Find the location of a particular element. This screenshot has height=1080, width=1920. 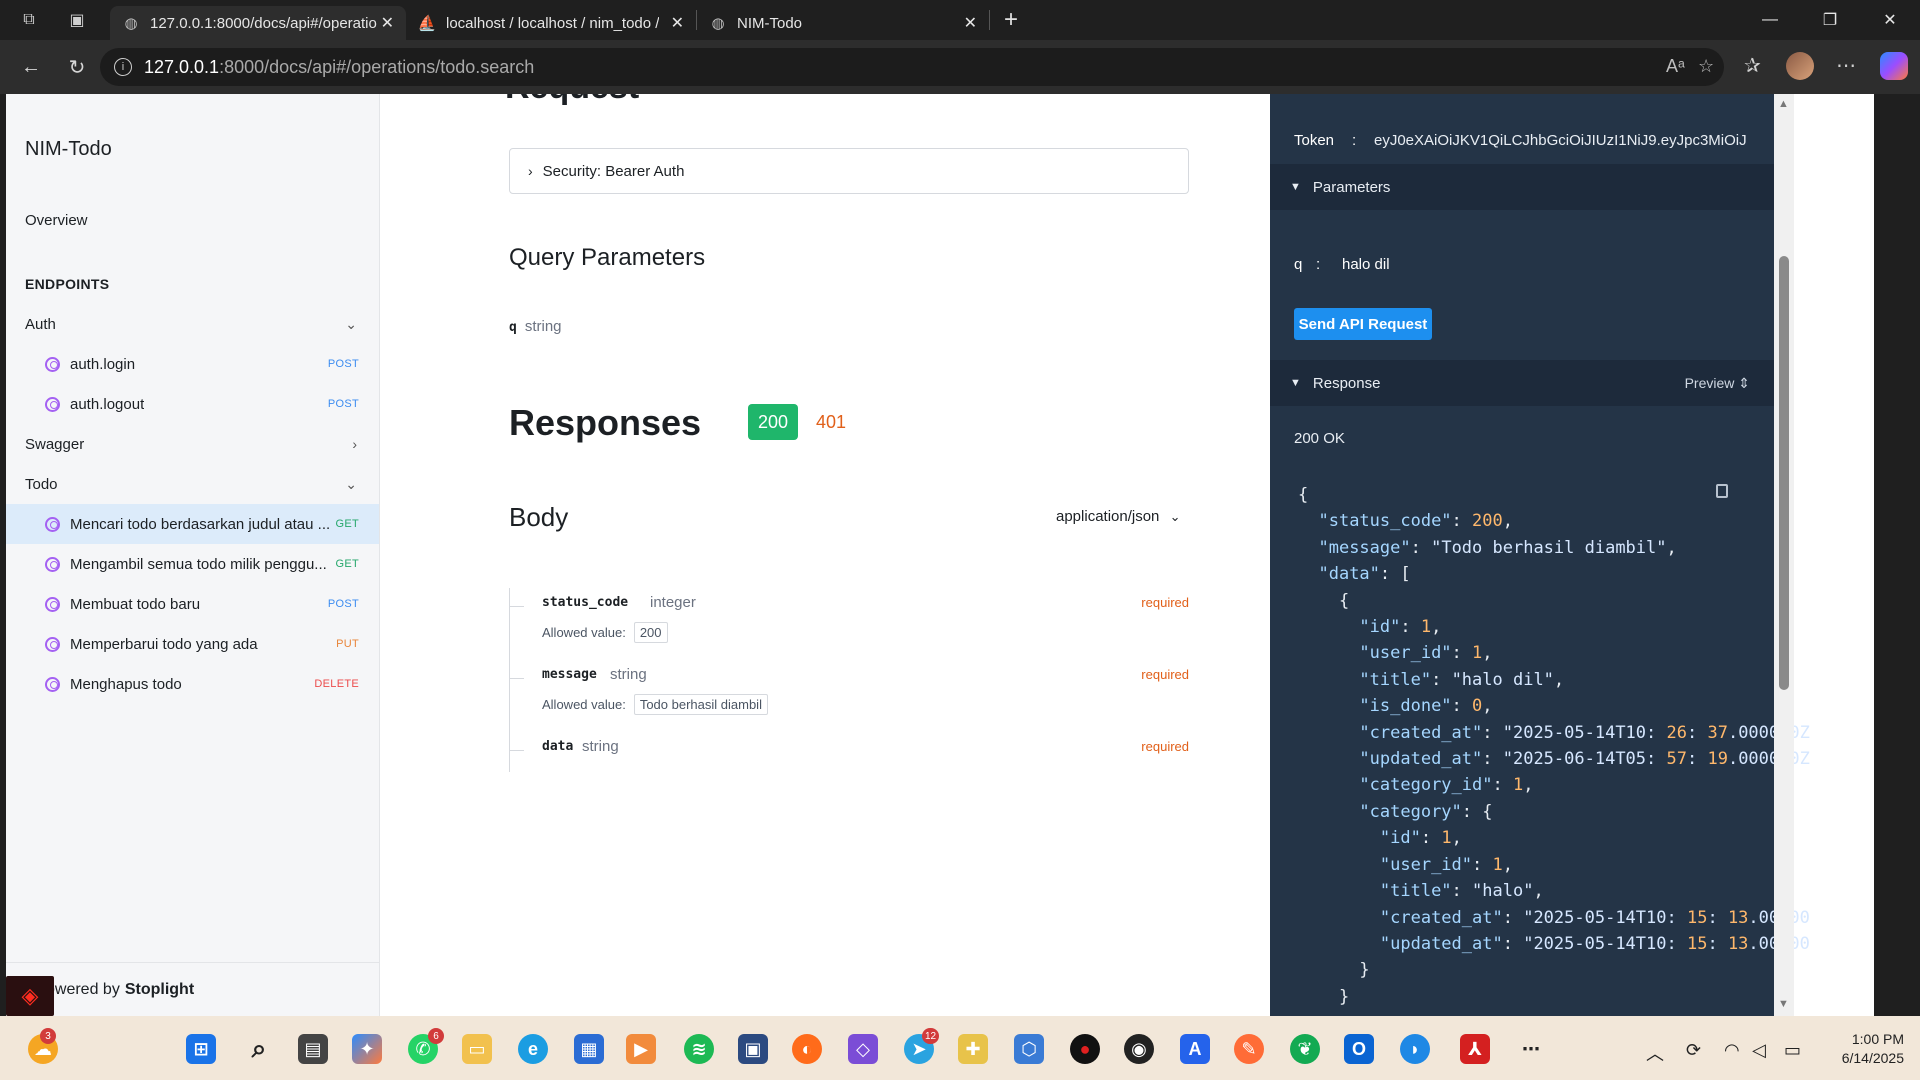

acrobat-icon: ⅄ is located at coordinates (1475, 1049).